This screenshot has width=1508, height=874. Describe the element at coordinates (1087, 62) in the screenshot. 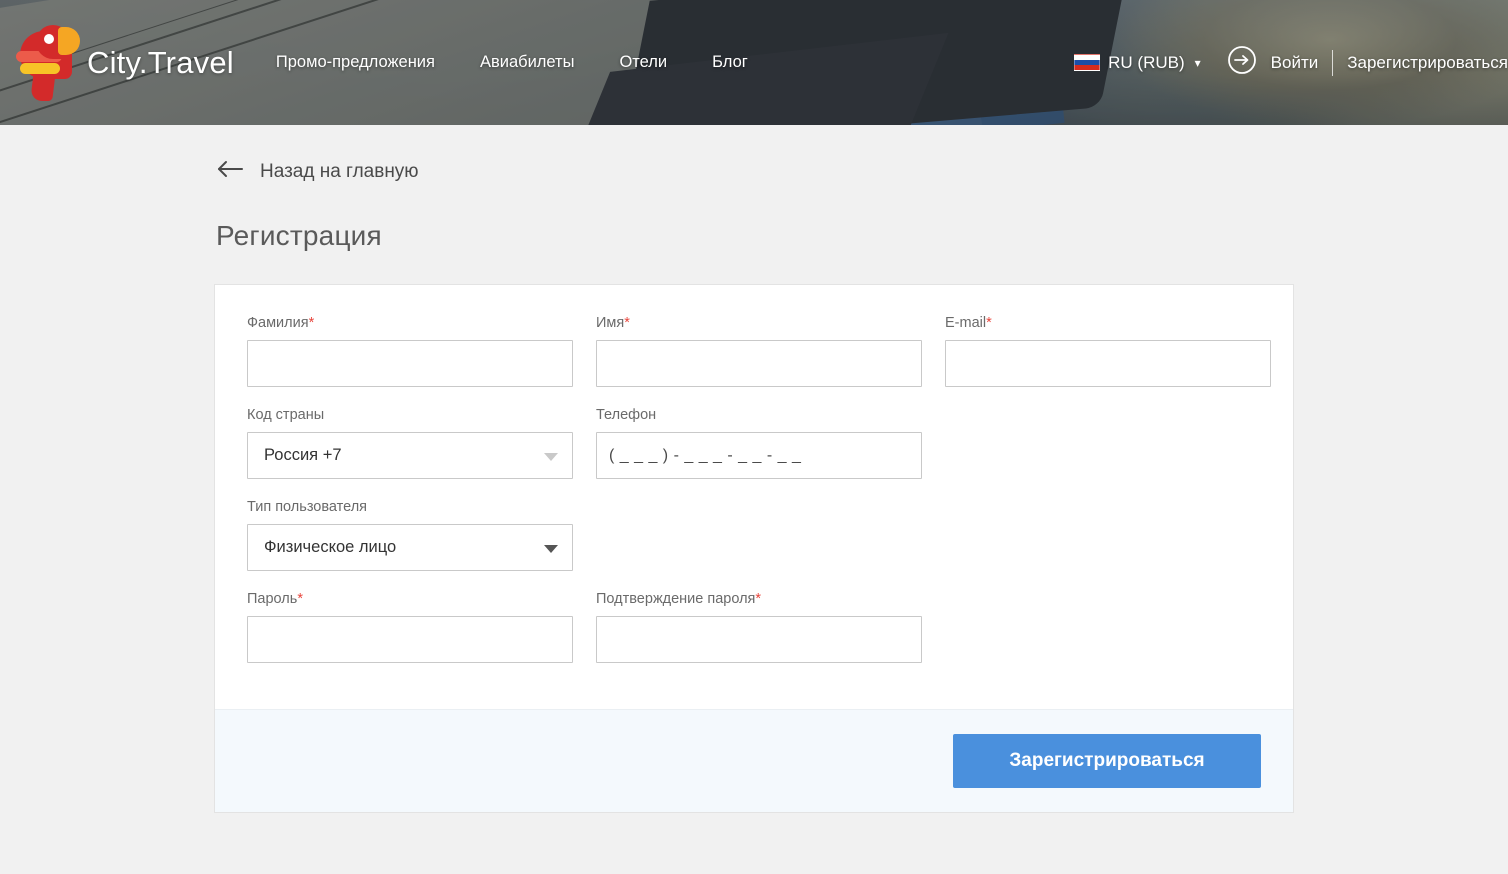

I see `russia-flag-icon` at that location.